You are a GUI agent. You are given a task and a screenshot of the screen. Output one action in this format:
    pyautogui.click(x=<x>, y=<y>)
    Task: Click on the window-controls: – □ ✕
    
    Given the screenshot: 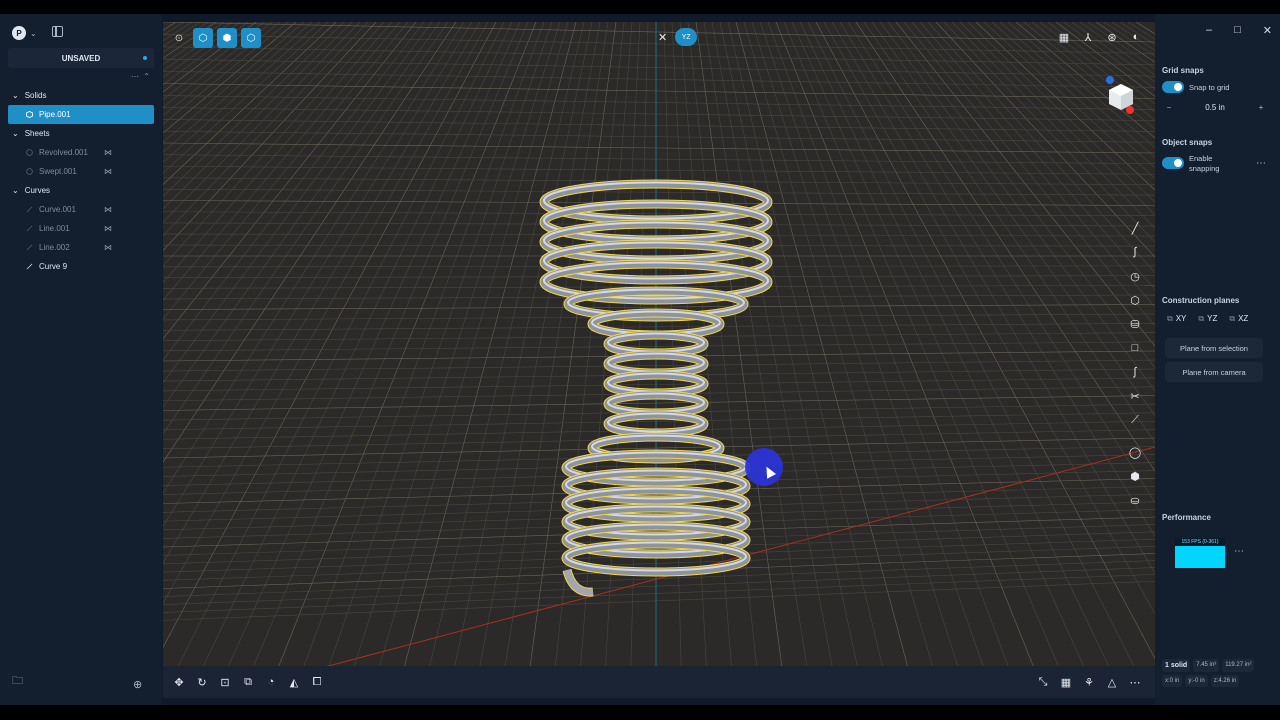 What is the action you would take?
    pyautogui.click(x=1239, y=30)
    